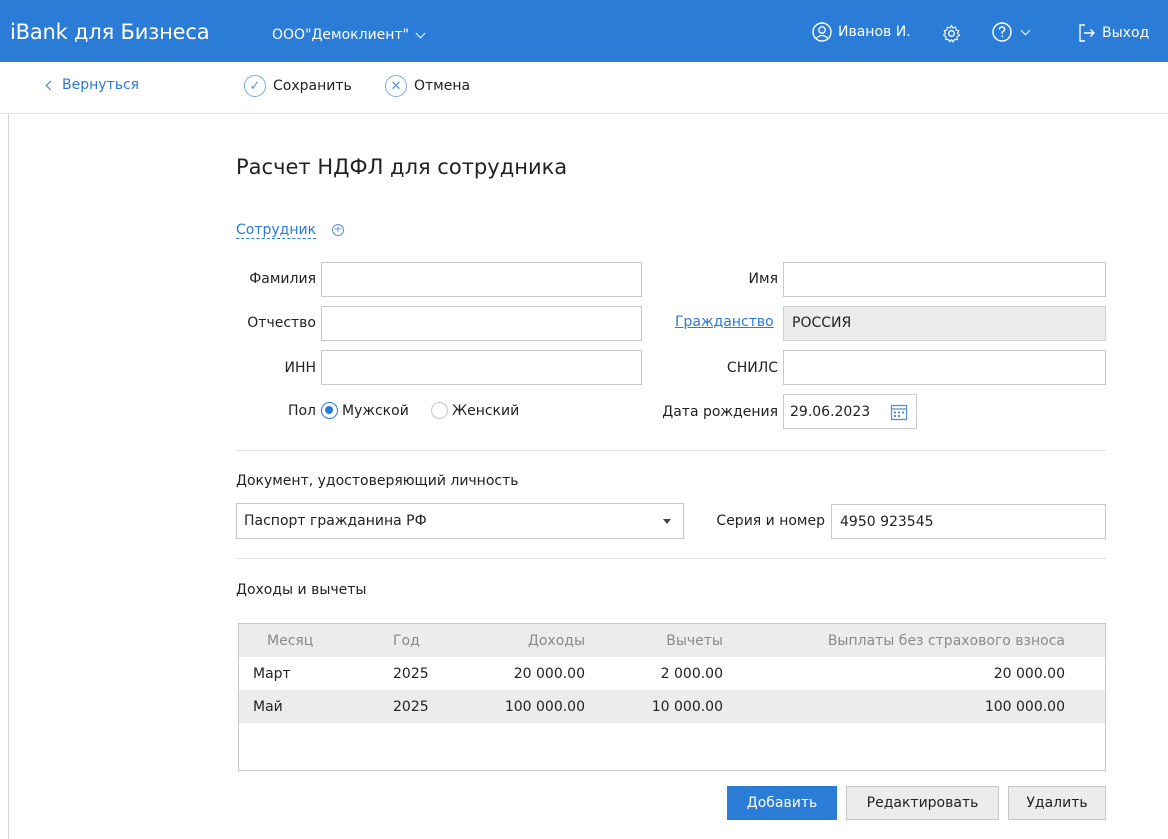 This screenshot has height=839, width=1168. I want to click on org-name: ООО"Демоклиент", so click(341, 35).